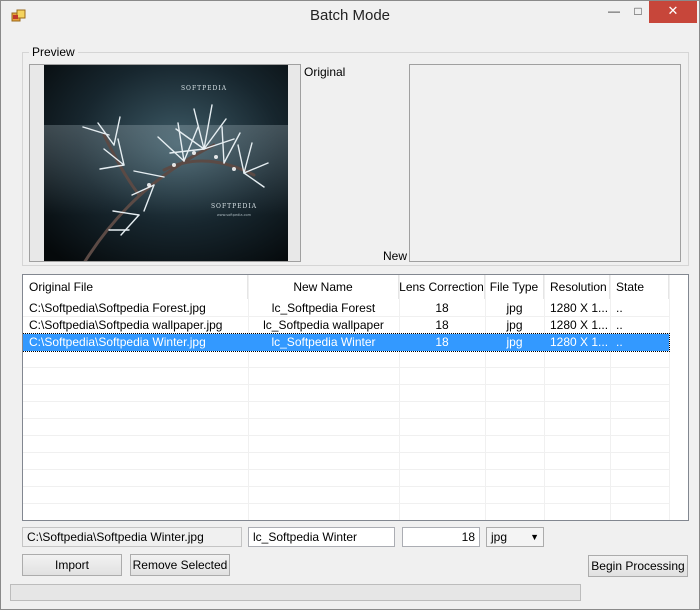 The image size is (700, 610). I want to click on column-resolution: Resolution, so click(577, 287).